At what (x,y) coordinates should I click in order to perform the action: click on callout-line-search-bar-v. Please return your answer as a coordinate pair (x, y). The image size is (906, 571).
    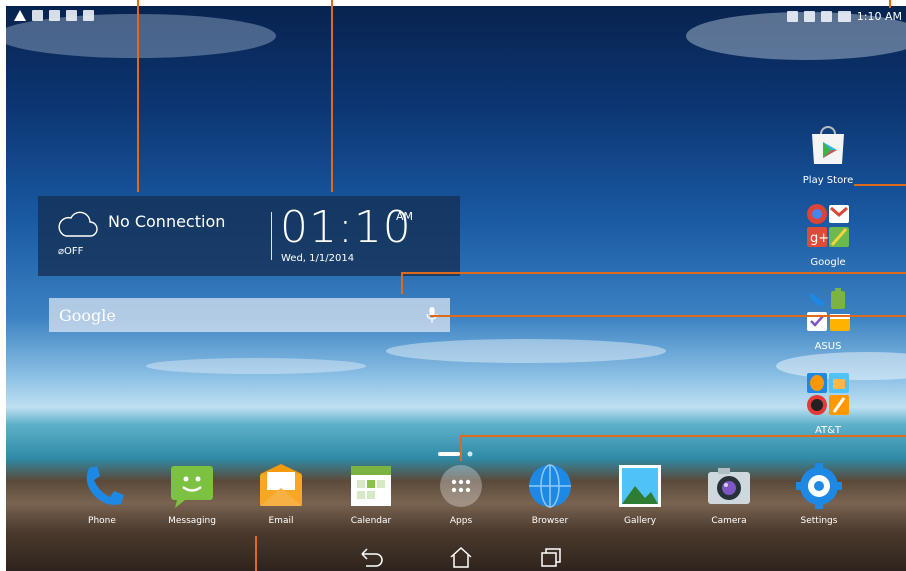
    Looking at the image, I should click on (402, 283).